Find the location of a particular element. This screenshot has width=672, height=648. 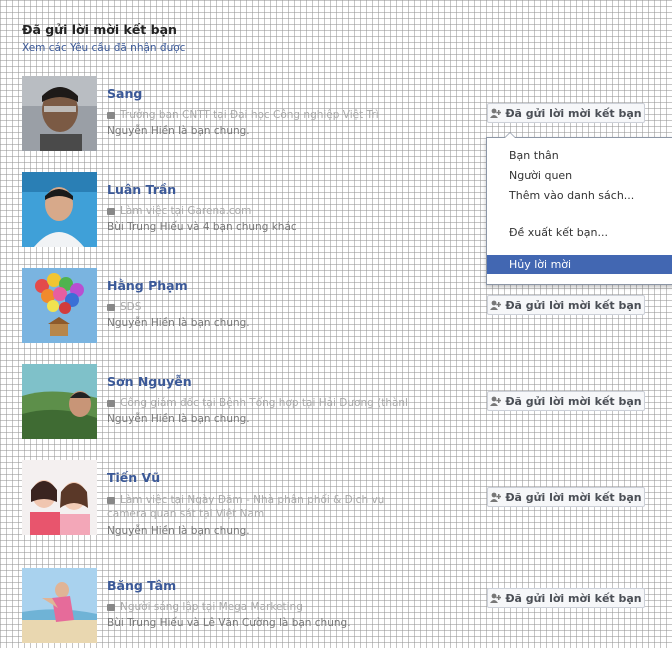

view-received-requests-link: Xem các Yêu cầu đã nhận được is located at coordinates (103, 48).